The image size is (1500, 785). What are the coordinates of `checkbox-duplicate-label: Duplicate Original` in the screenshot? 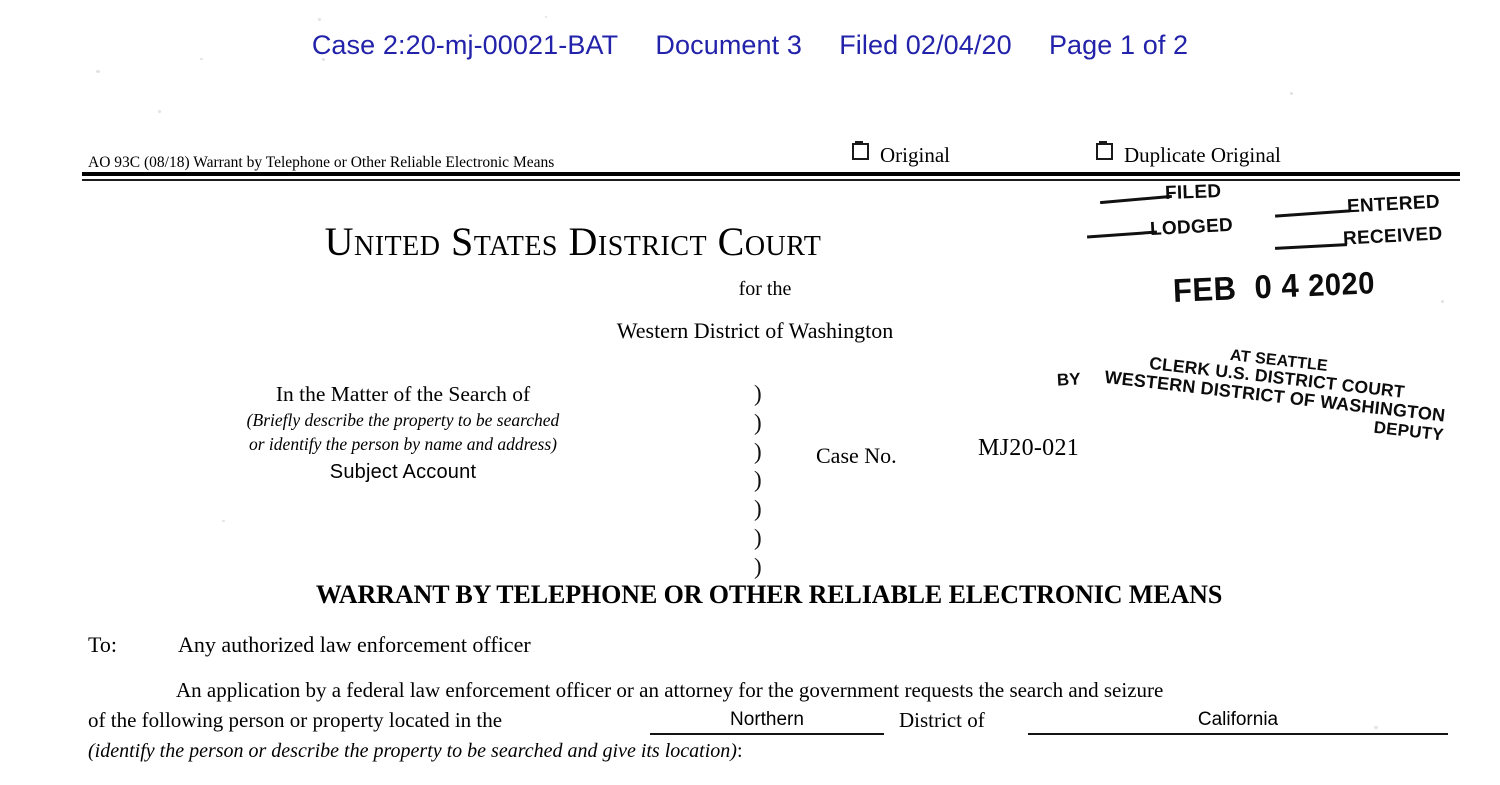 It's located at (1202, 155).